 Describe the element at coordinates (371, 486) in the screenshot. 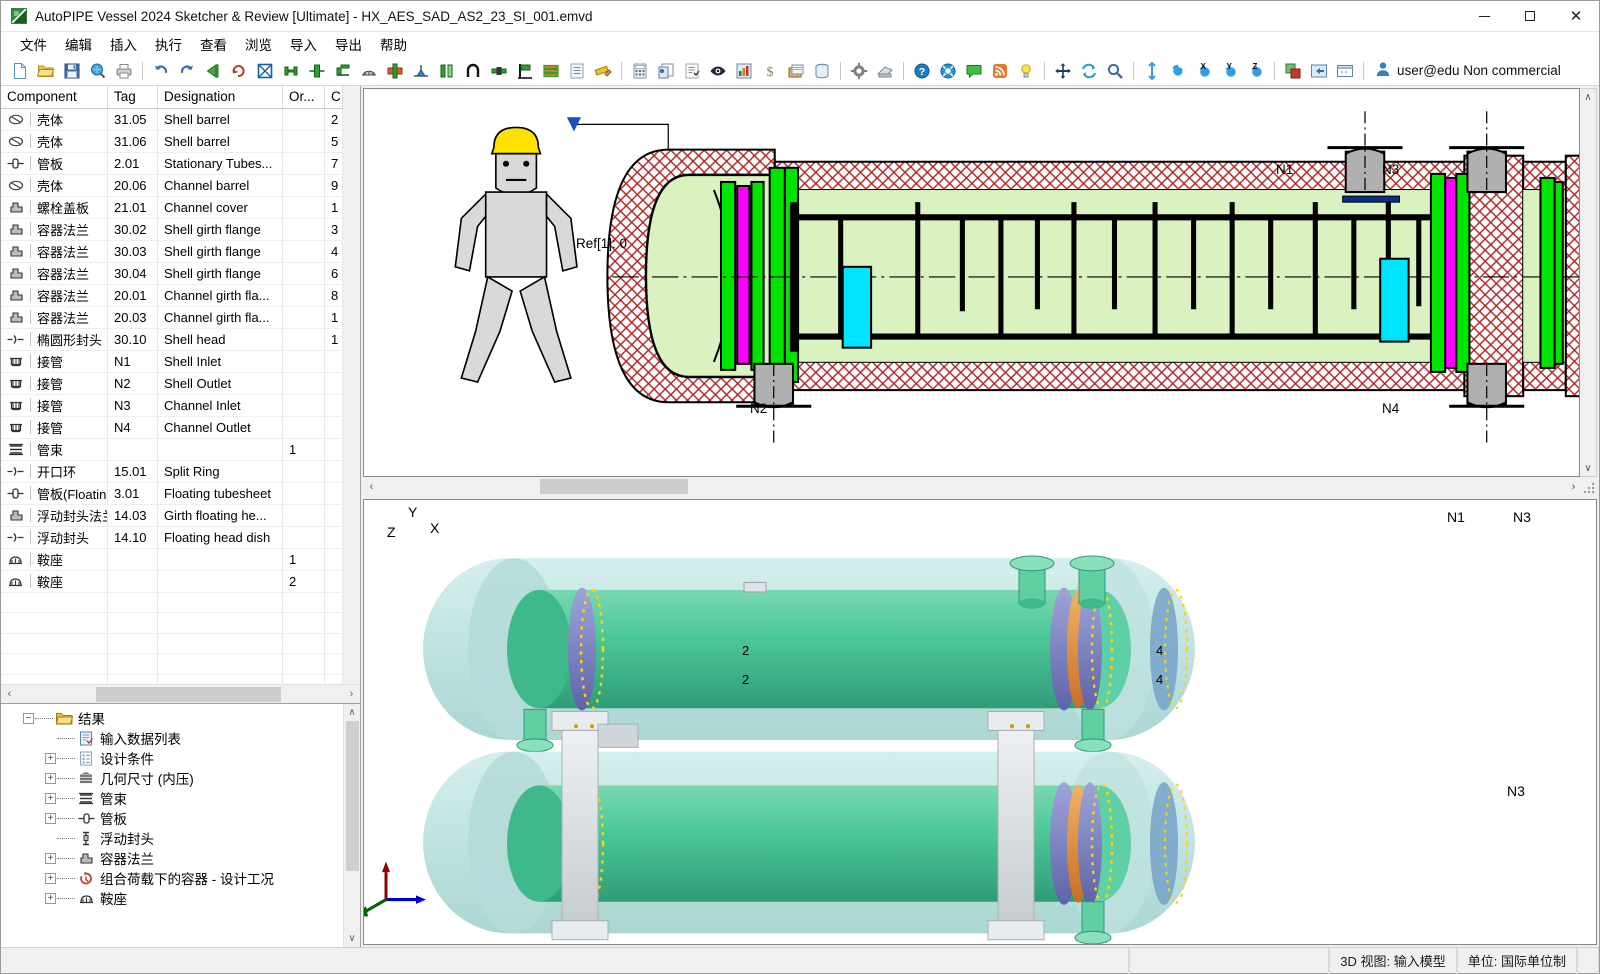

I see `view2d-scroll-left-icon: ‹` at that location.